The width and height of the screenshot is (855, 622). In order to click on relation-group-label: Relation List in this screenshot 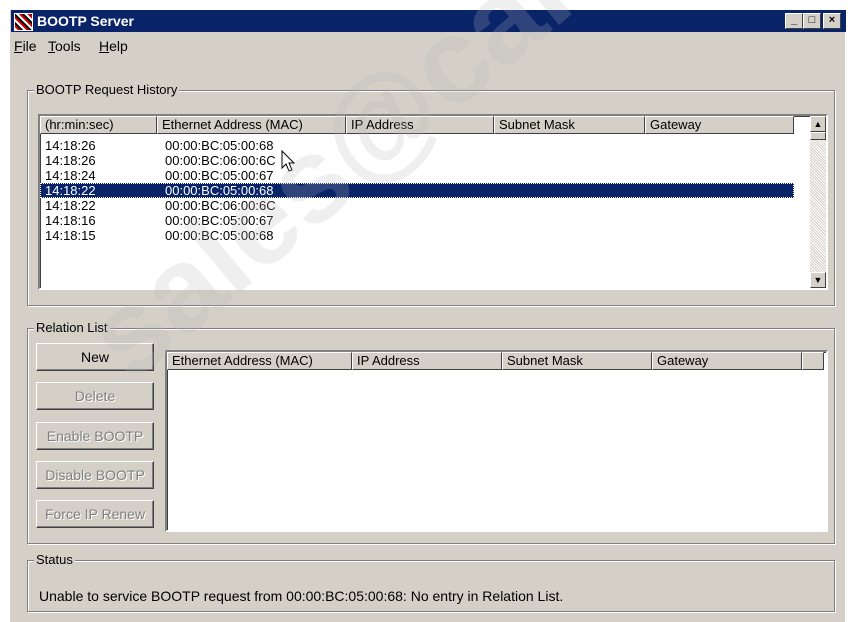, I will do `click(72, 327)`.